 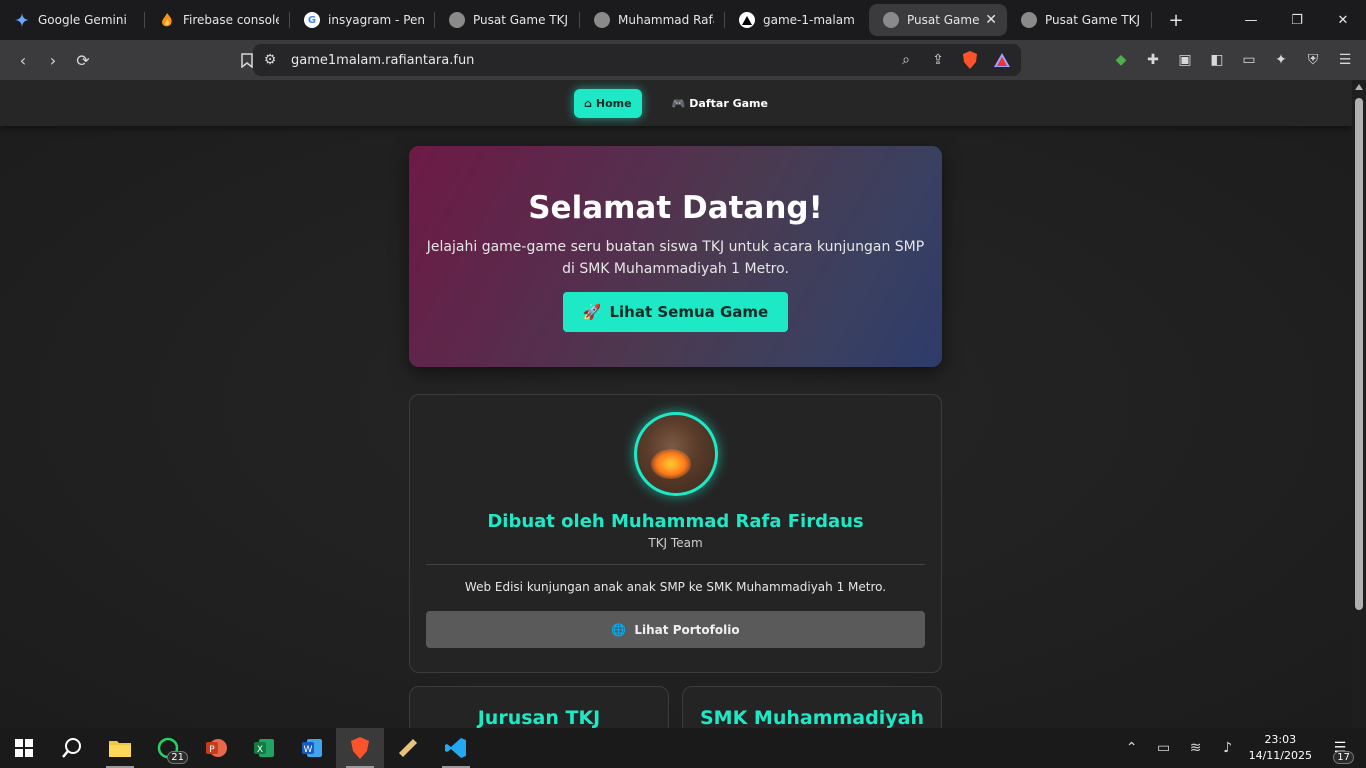 I want to click on start-button, so click(x=24, y=748).